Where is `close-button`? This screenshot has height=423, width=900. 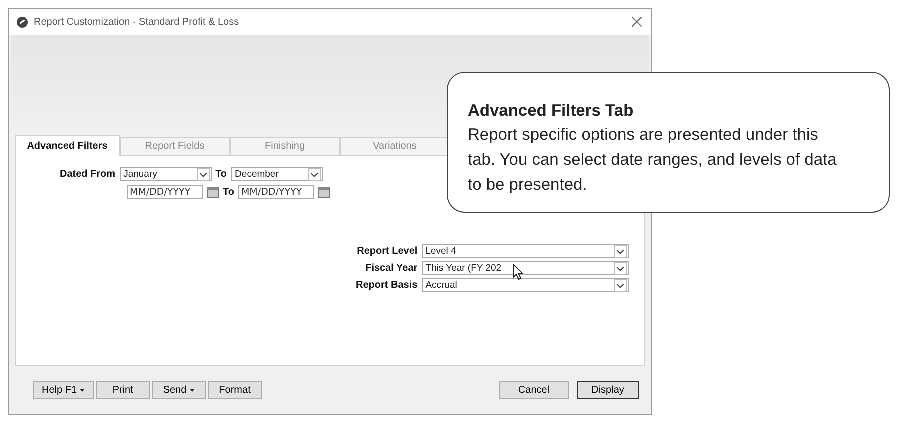 close-button is located at coordinates (637, 22).